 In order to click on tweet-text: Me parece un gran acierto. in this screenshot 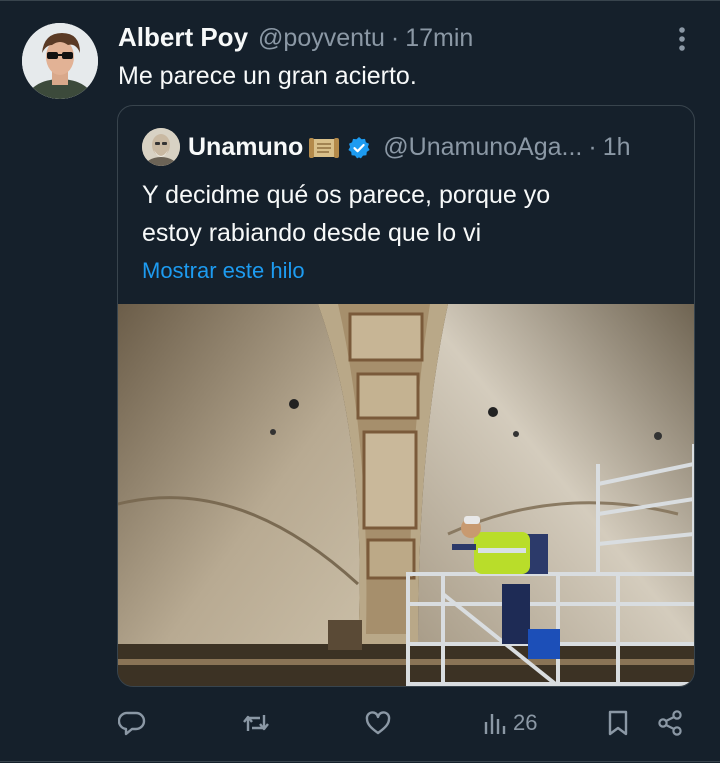, I will do `click(267, 76)`.